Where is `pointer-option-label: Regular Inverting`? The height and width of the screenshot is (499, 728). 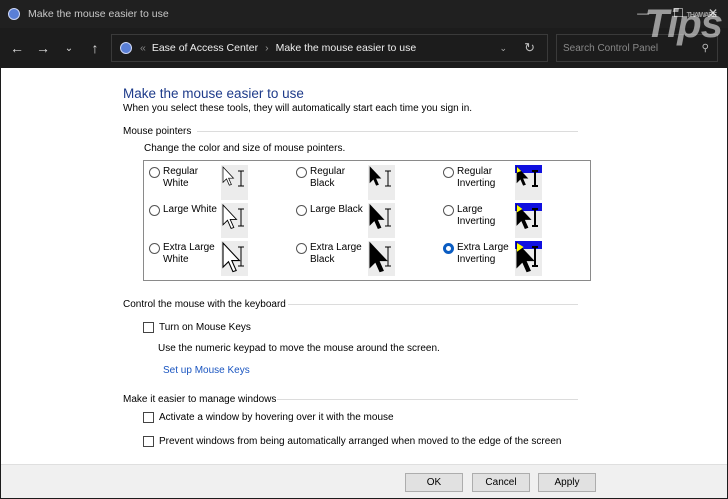
pointer-option-label: Regular Inverting is located at coordinates (476, 177).